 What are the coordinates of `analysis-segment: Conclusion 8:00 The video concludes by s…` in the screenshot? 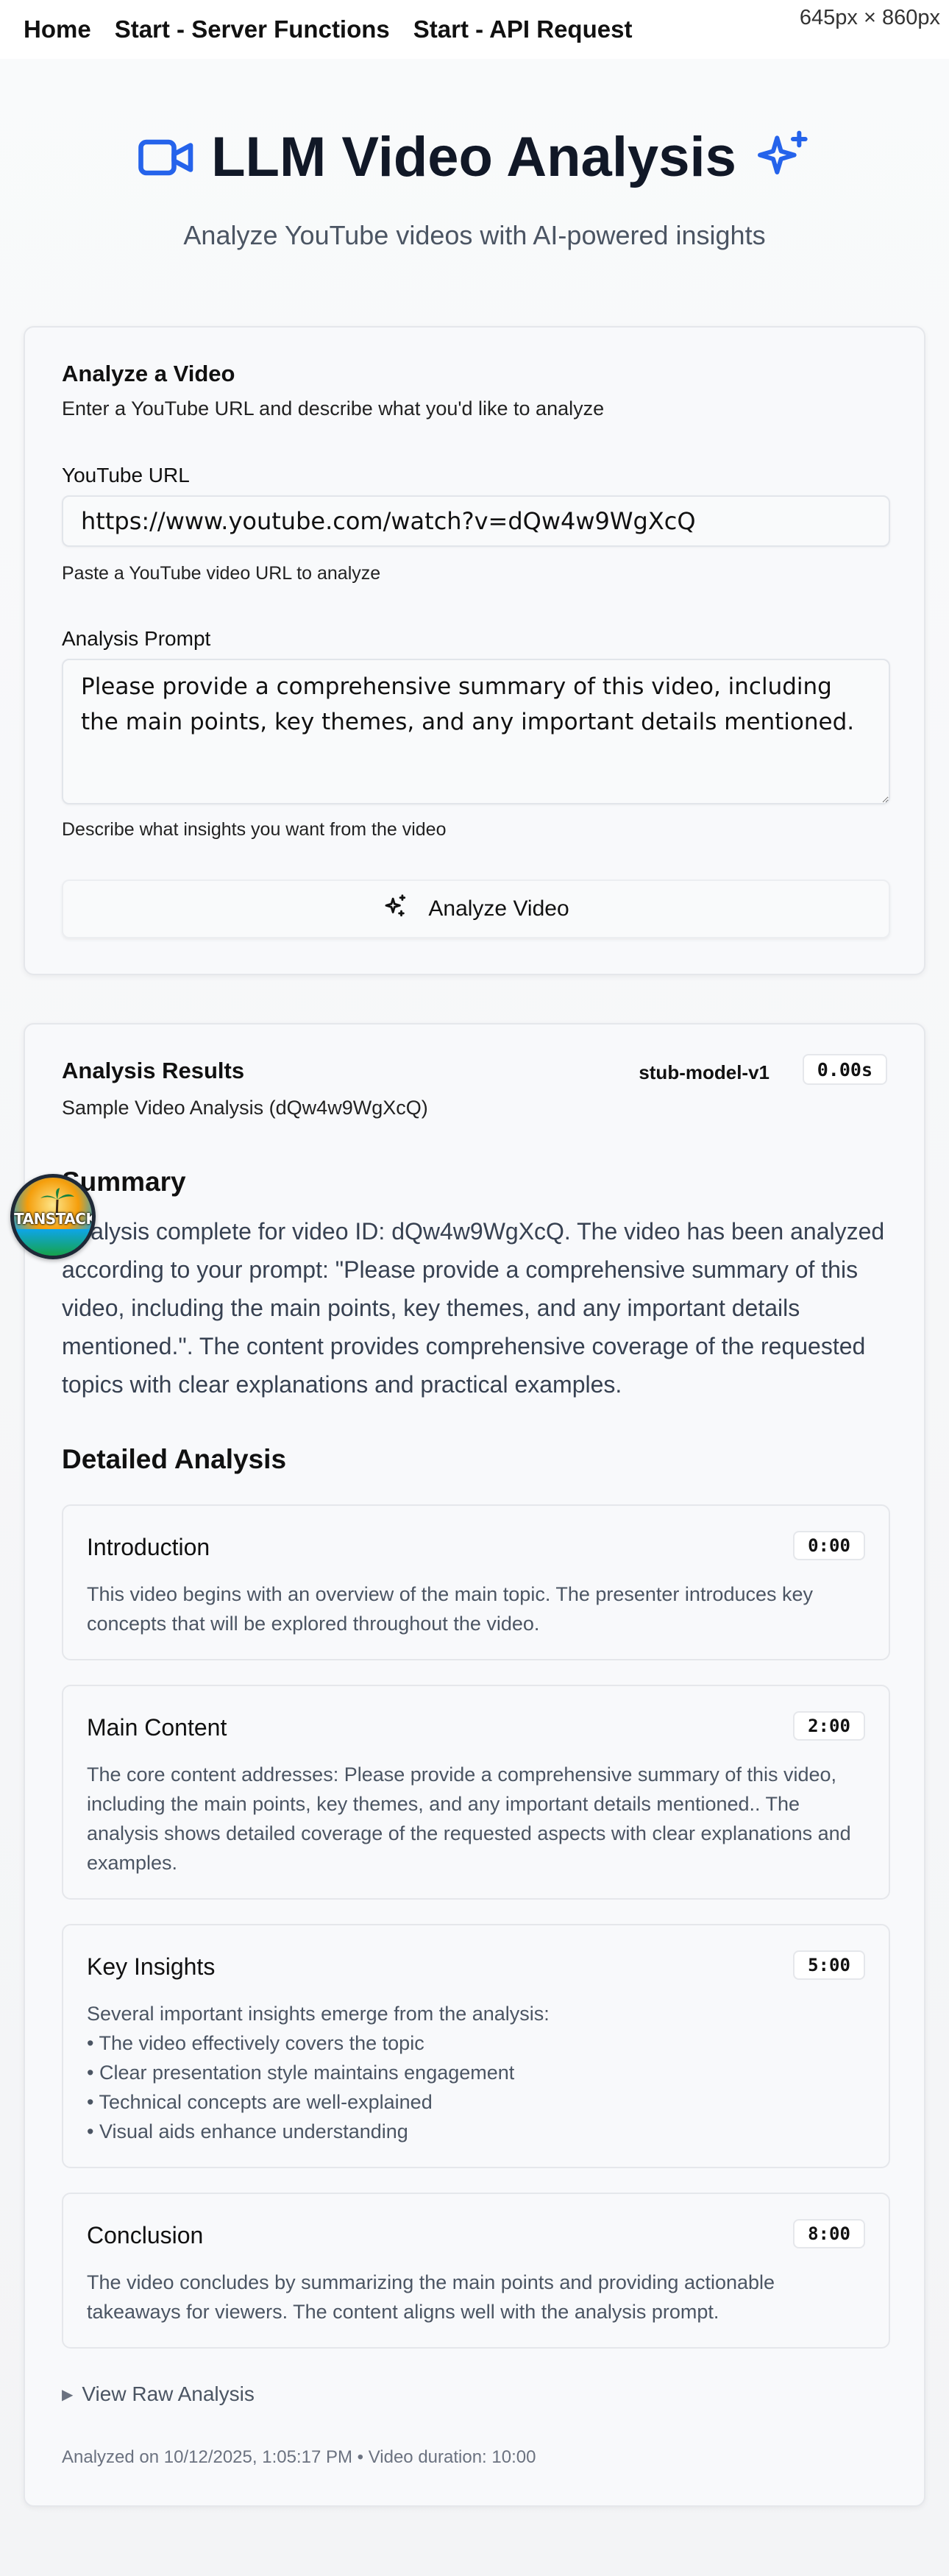 It's located at (476, 2271).